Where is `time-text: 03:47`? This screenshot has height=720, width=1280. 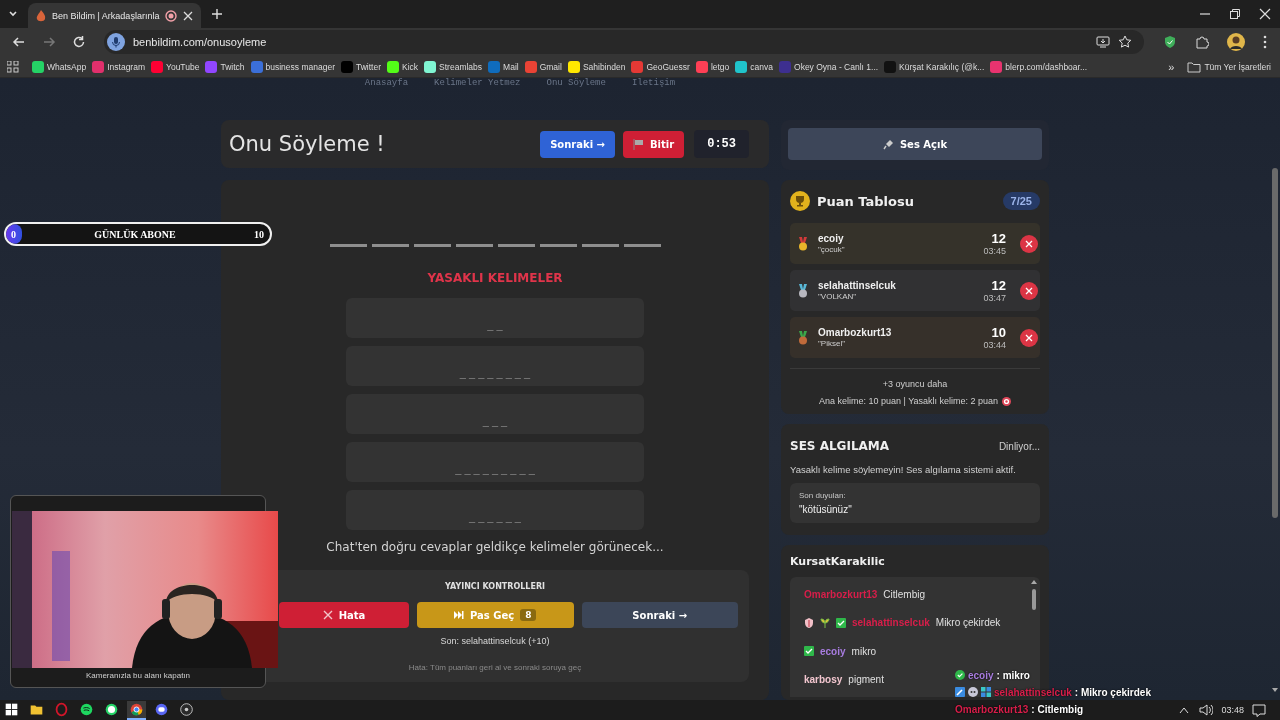
time-text: 03:47 is located at coordinates (994, 298).